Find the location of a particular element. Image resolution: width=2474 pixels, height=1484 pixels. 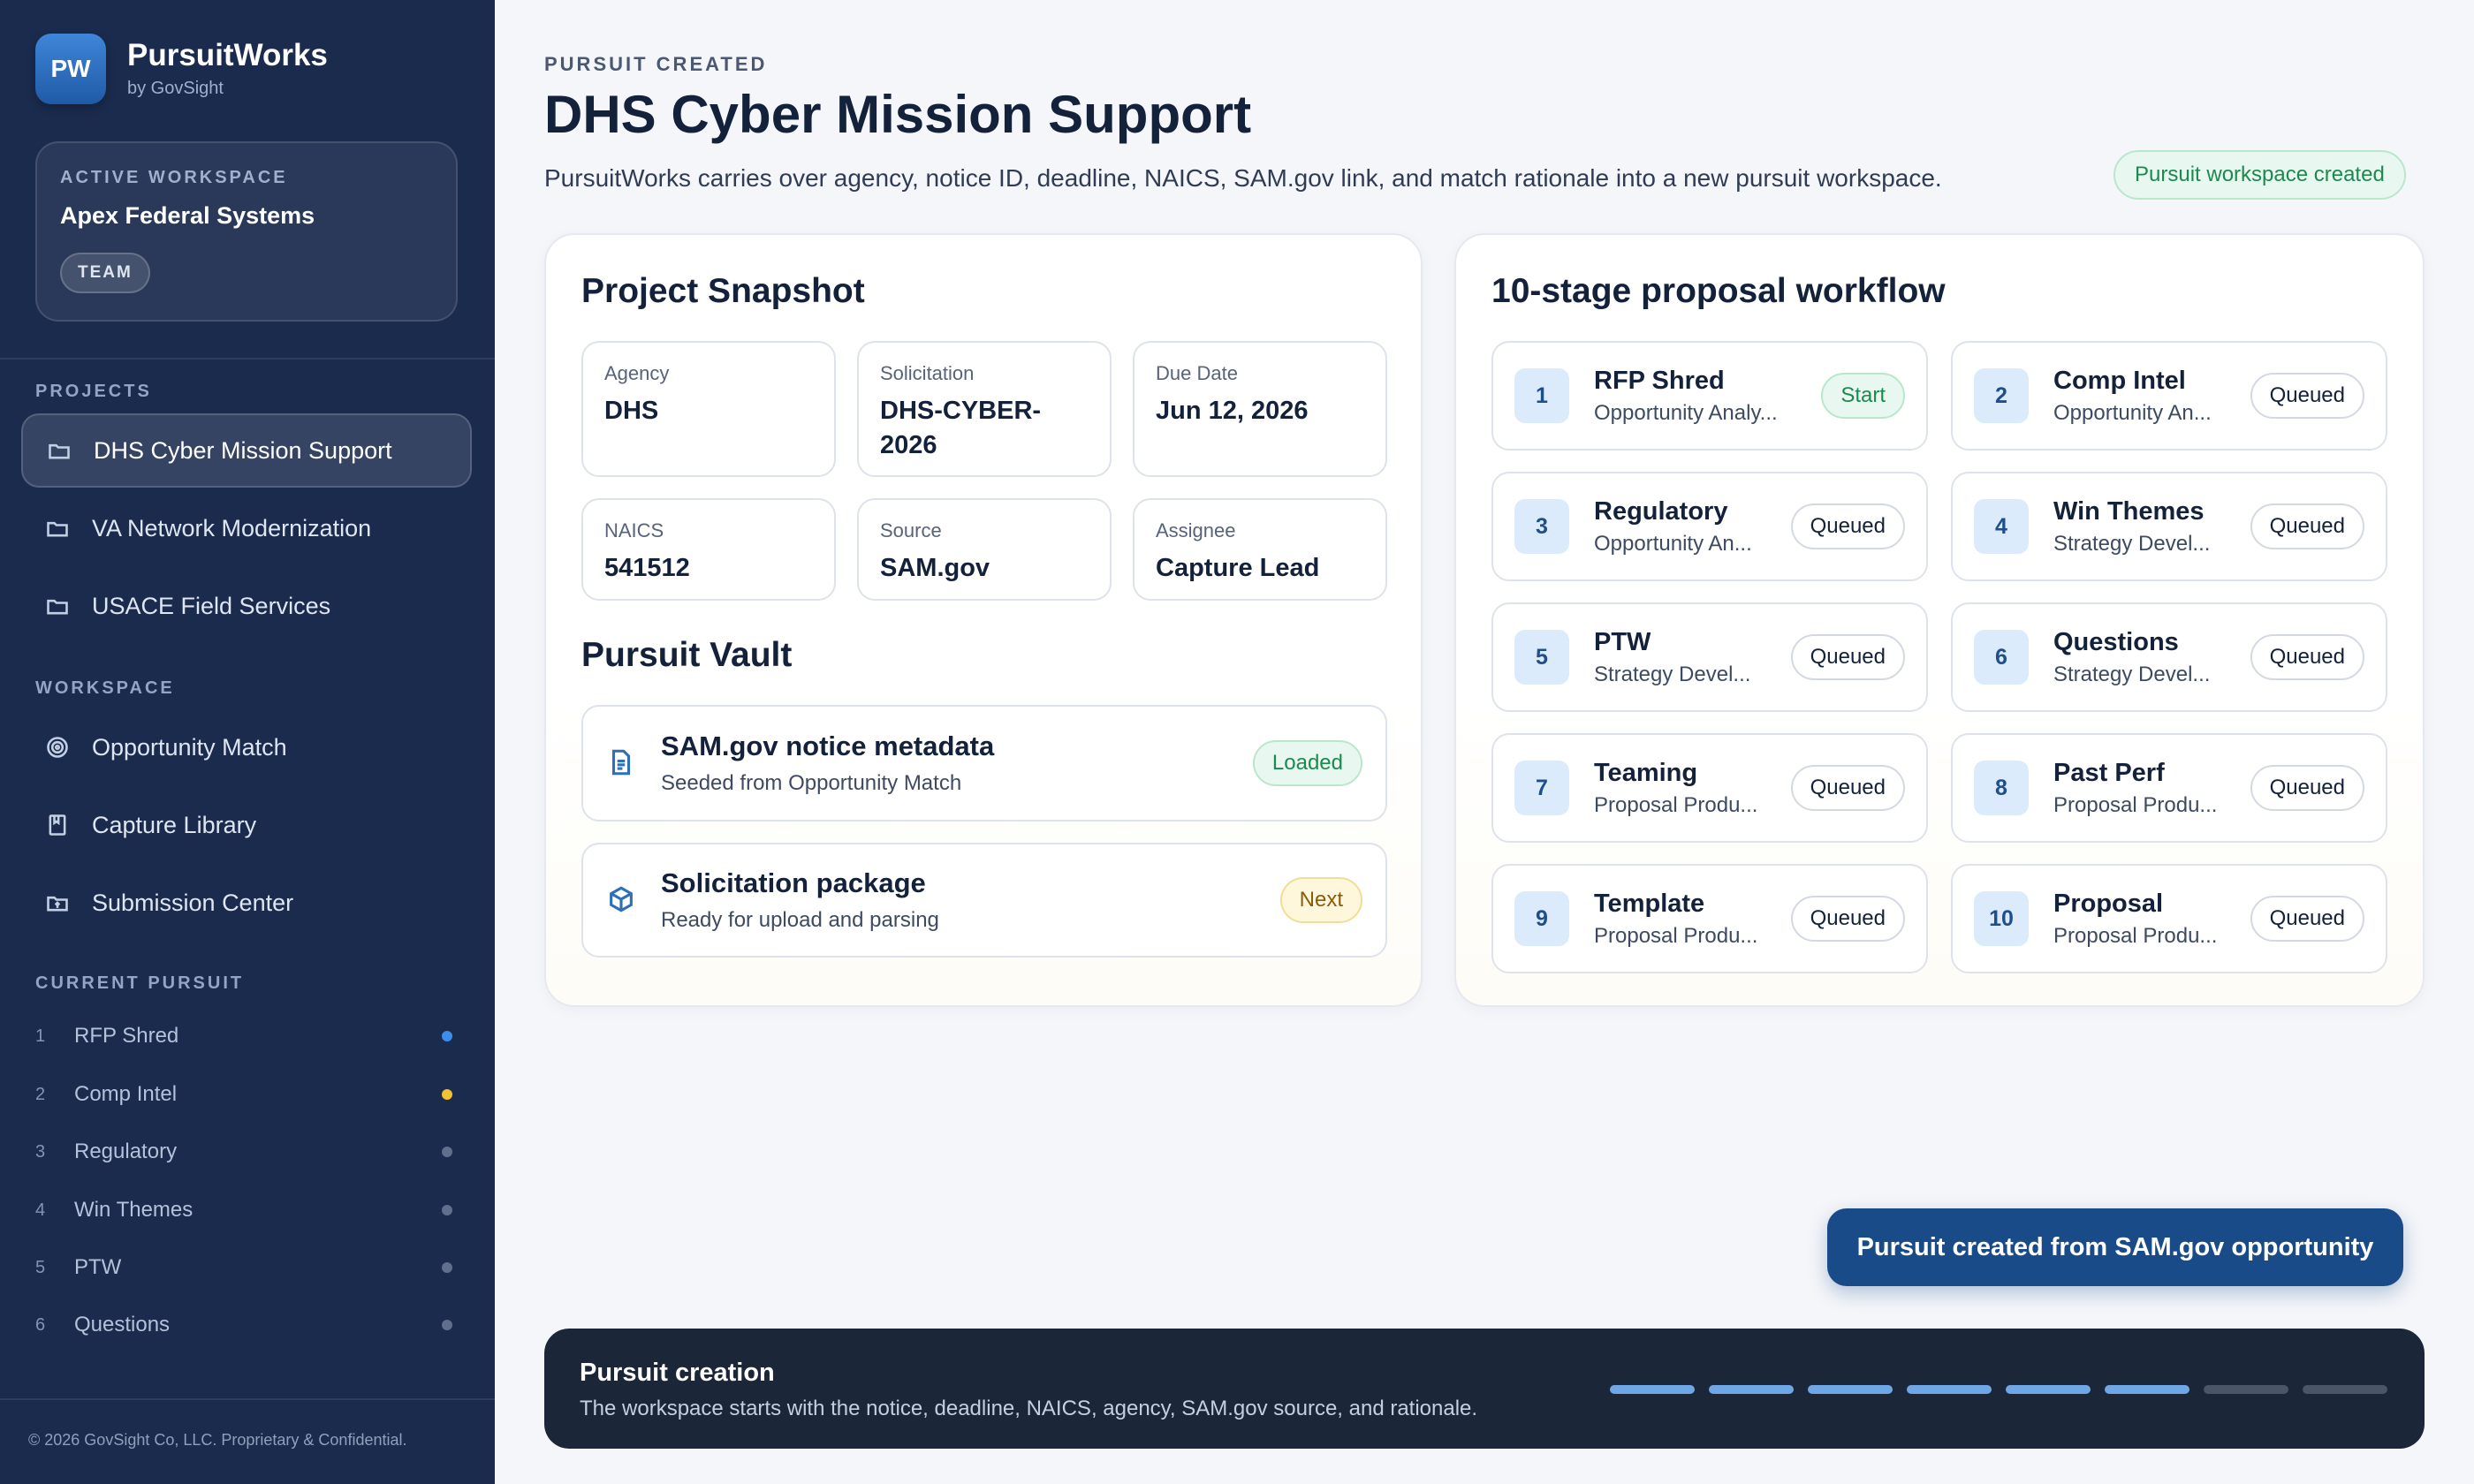

workspace-section-label: WORKSPACE is located at coordinates (105, 688).